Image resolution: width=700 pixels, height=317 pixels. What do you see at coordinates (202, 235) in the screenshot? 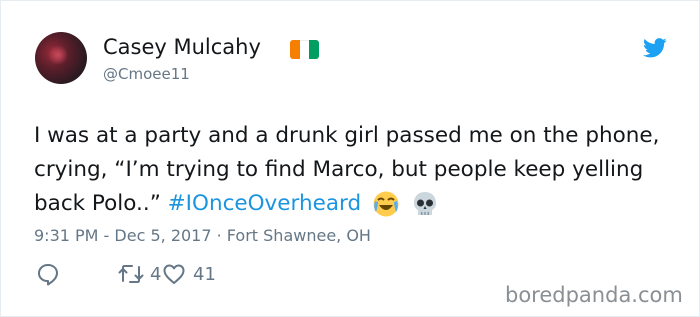
I see `tweet-timestamp-location: 9:31 PM - Dec 5, 2017 · Fort Shawnee, OH` at bounding box center [202, 235].